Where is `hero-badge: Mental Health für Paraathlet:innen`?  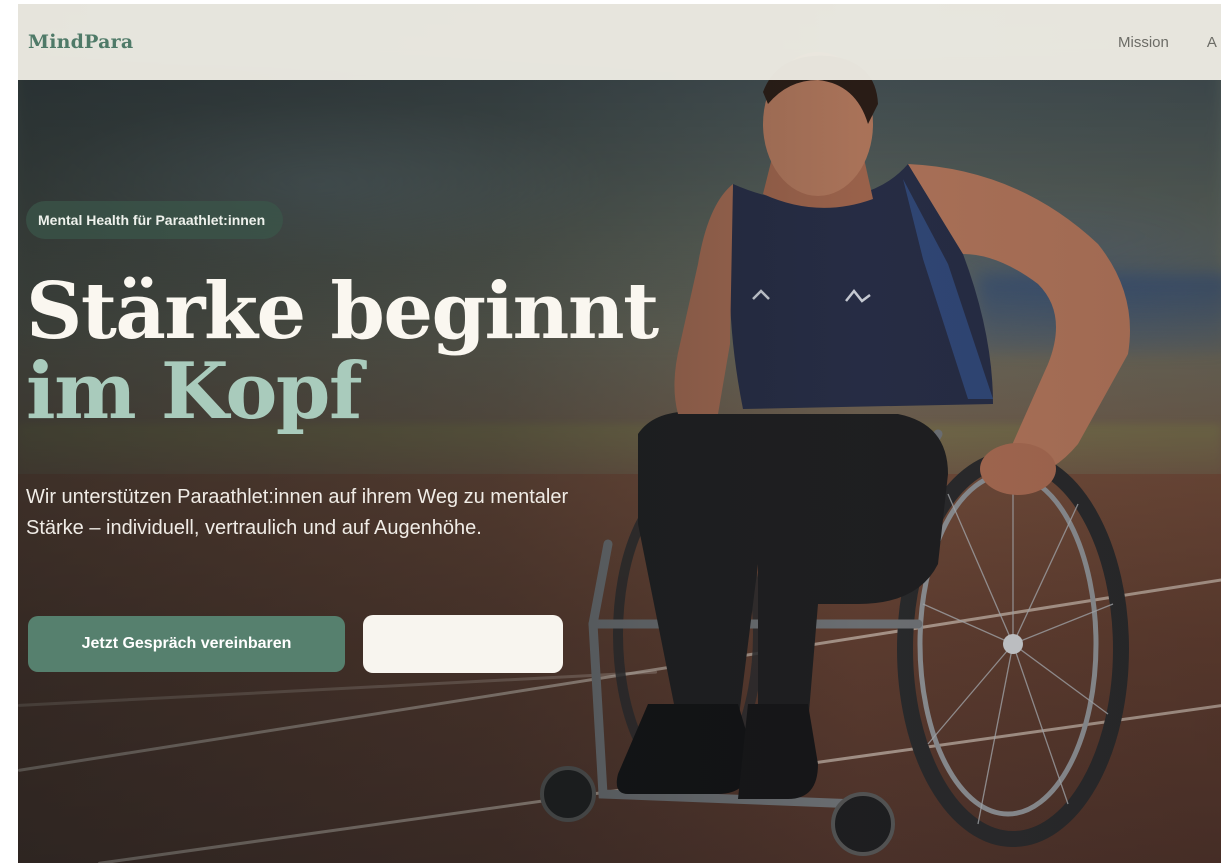 hero-badge: Mental Health für Paraathlet:innen is located at coordinates (155, 220).